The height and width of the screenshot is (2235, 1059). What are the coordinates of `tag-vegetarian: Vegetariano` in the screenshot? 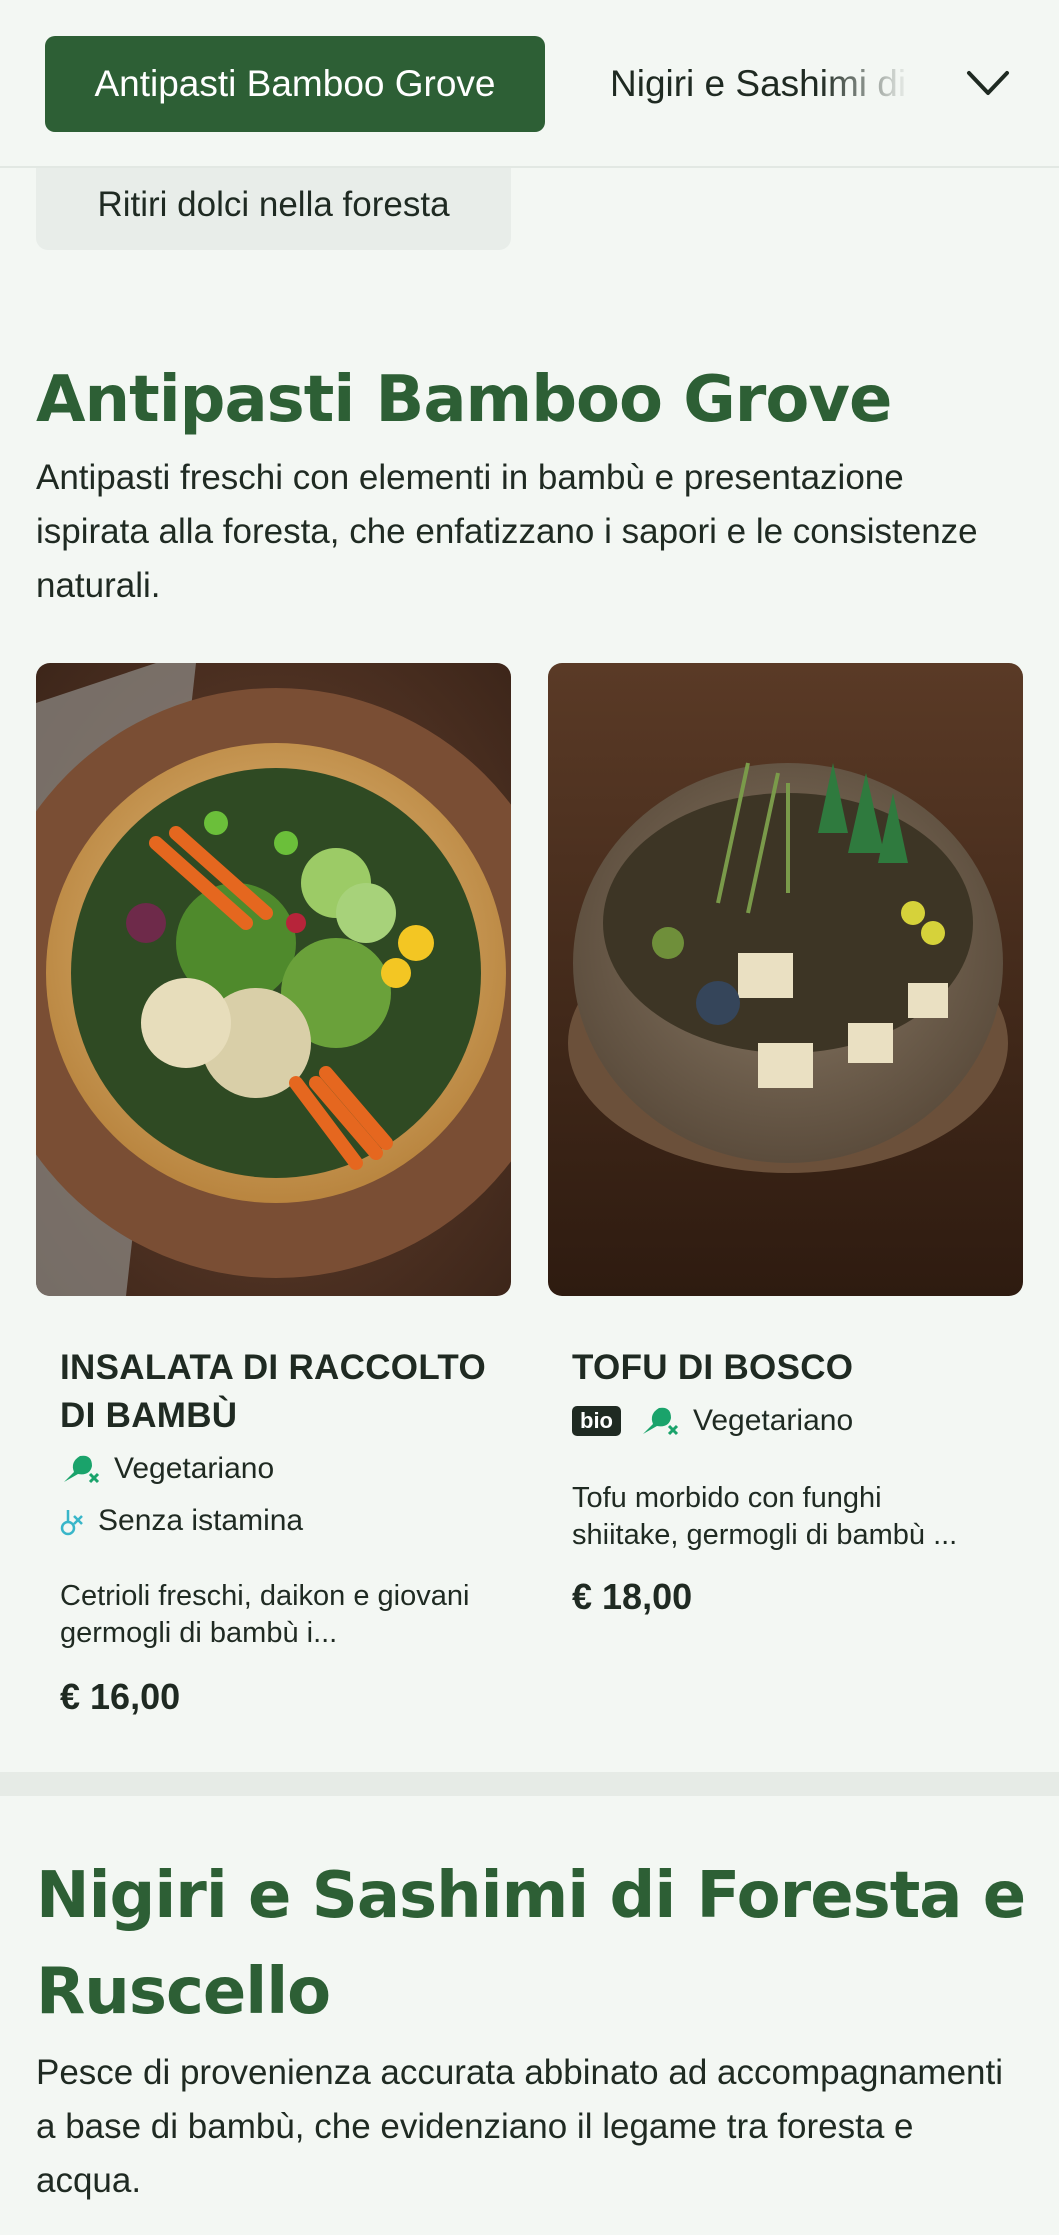 It's located at (167, 1469).